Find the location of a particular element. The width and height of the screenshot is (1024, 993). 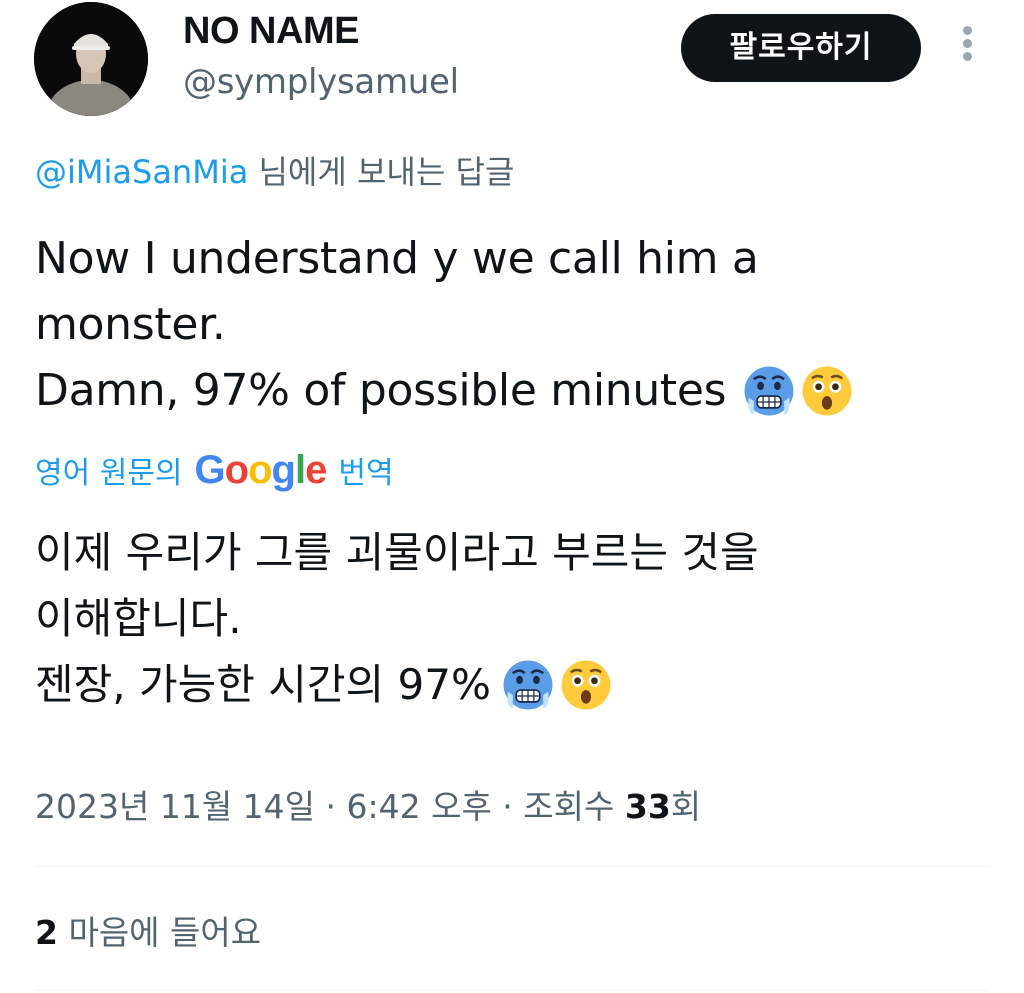

tweet-line-with-emoji: Damn, 97% of possible minutes is located at coordinates (485, 391).